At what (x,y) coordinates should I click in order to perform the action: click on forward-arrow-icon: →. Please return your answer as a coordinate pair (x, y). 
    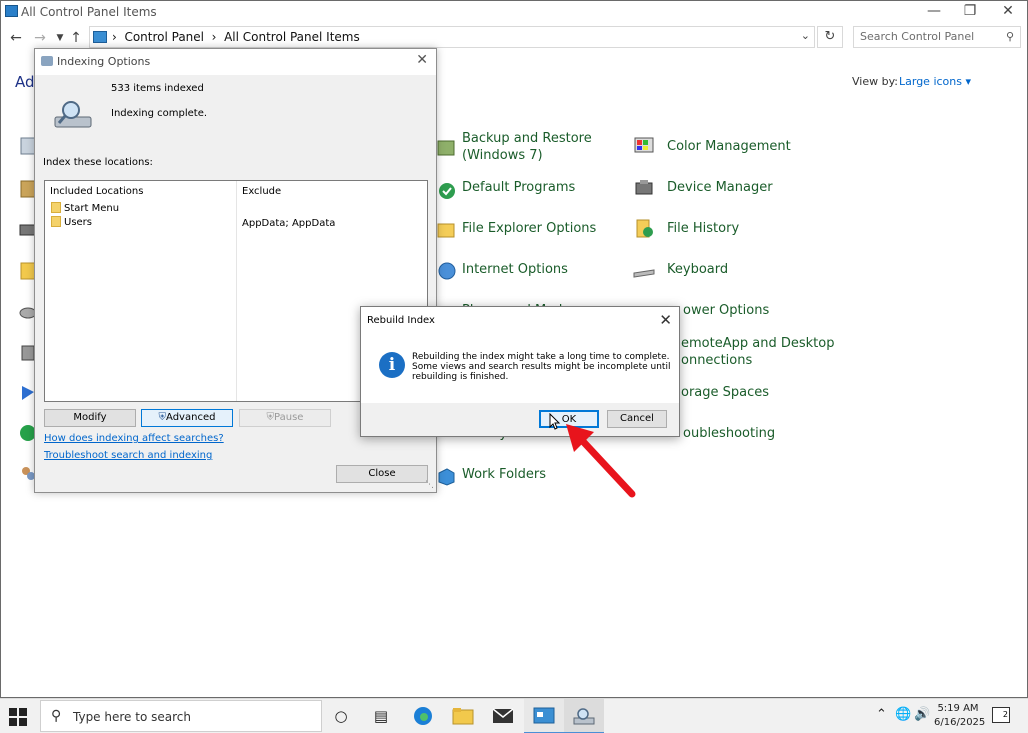
    Looking at the image, I should click on (40, 38).